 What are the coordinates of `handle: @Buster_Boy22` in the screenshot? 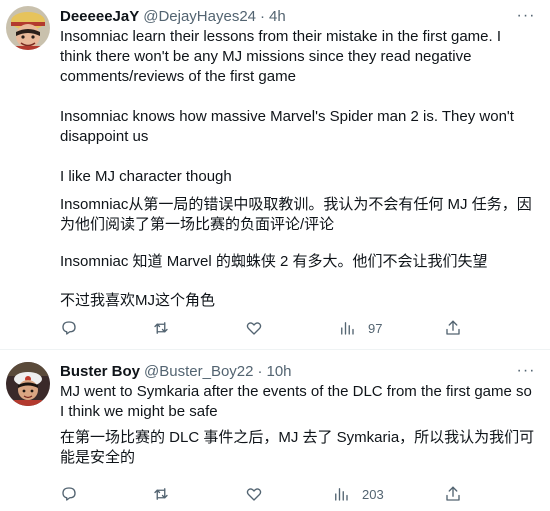 It's located at (198, 371).